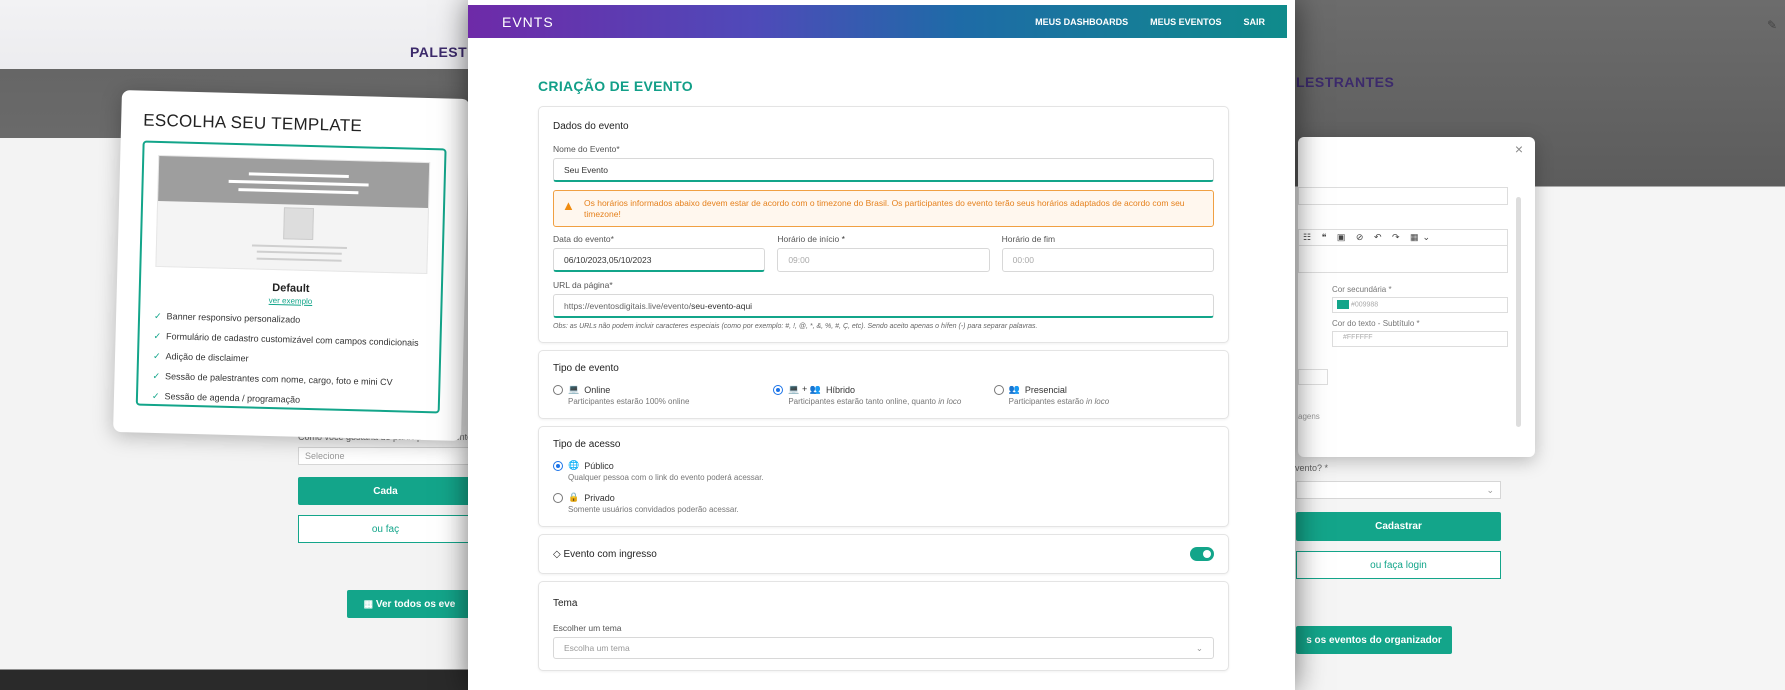 This screenshot has width=1785, height=690. What do you see at coordinates (1519, 149) in the screenshot?
I see `close-icon: ×` at bounding box center [1519, 149].